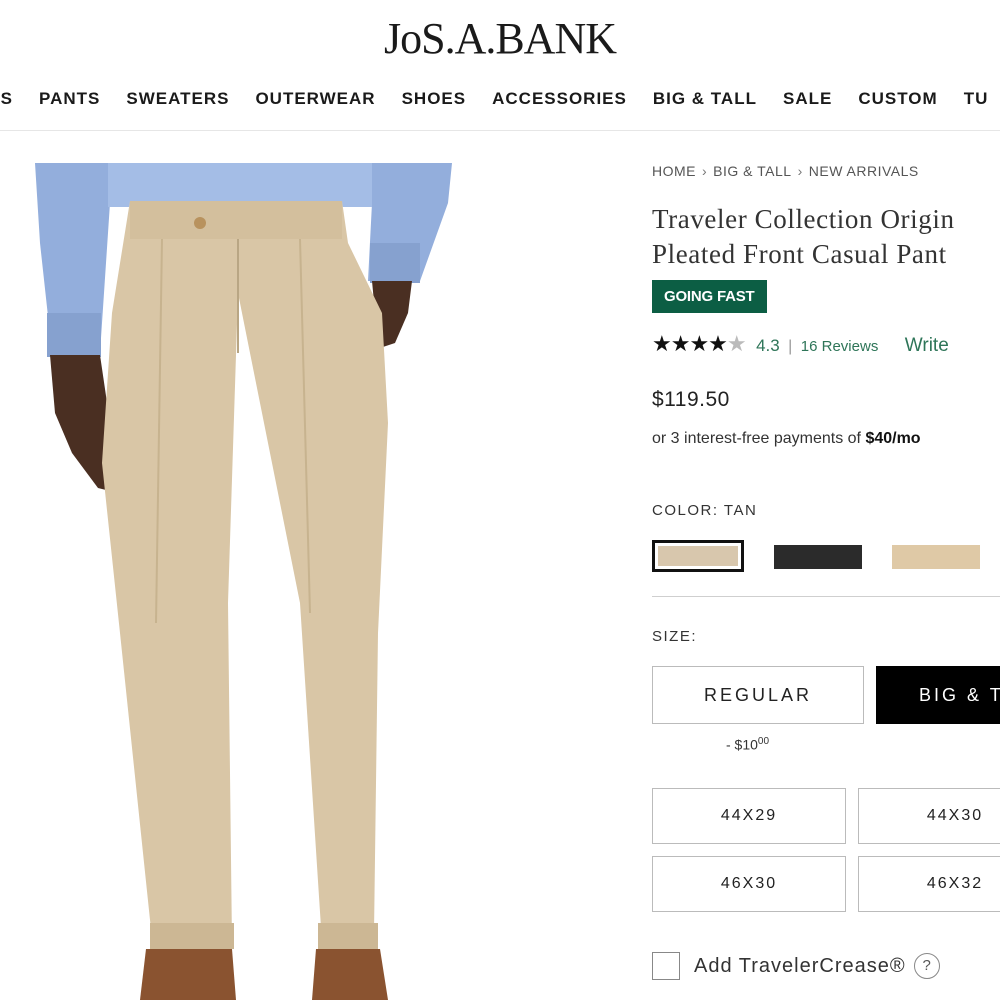 The height and width of the screenshot is (1000, 1000). What do you see at coordinates (976, 99) in the screenshot?
I see `nav-item-tuxedos: TU` at bounding box center [976, 99].